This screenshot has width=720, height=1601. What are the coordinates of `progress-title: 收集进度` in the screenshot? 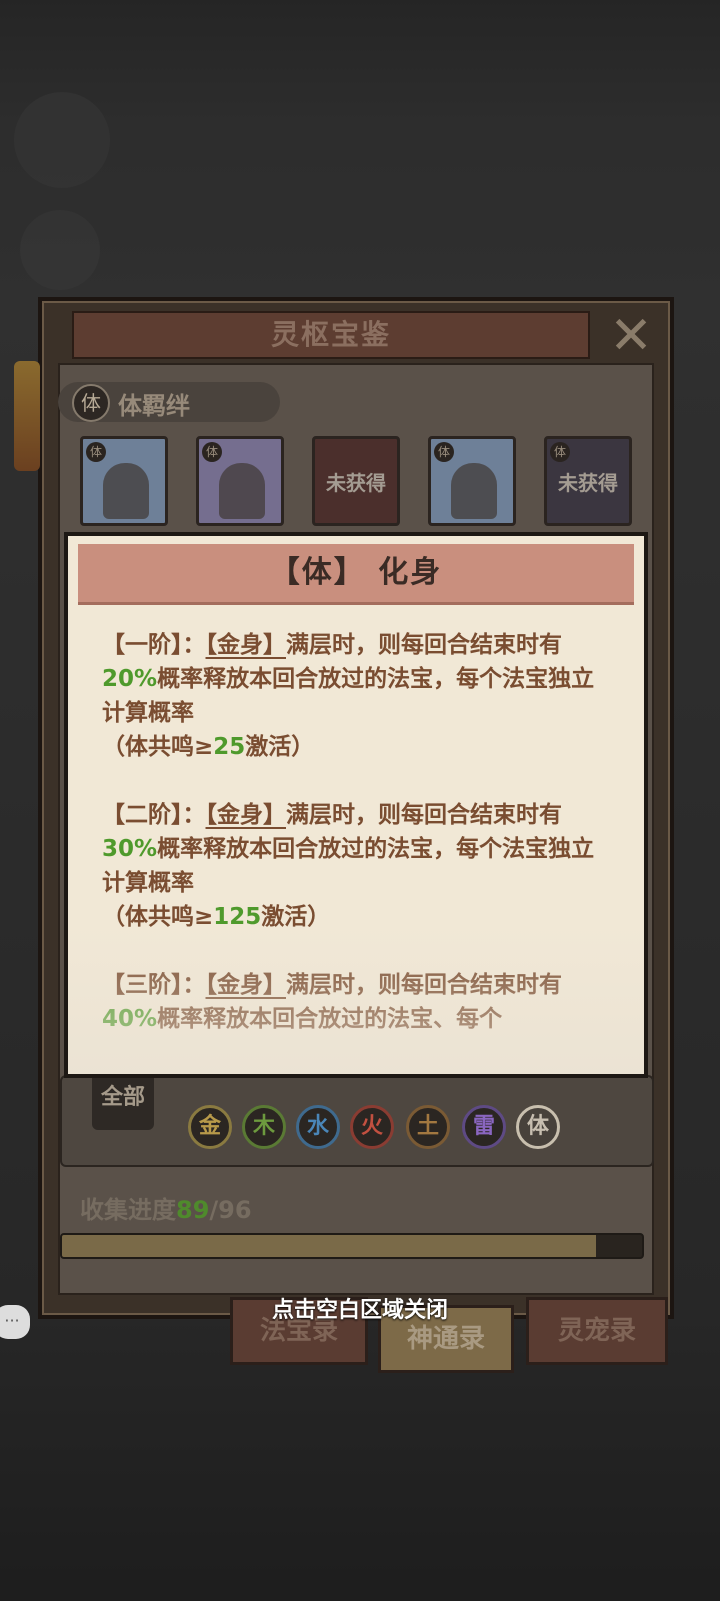 It's located at (128, 1210).